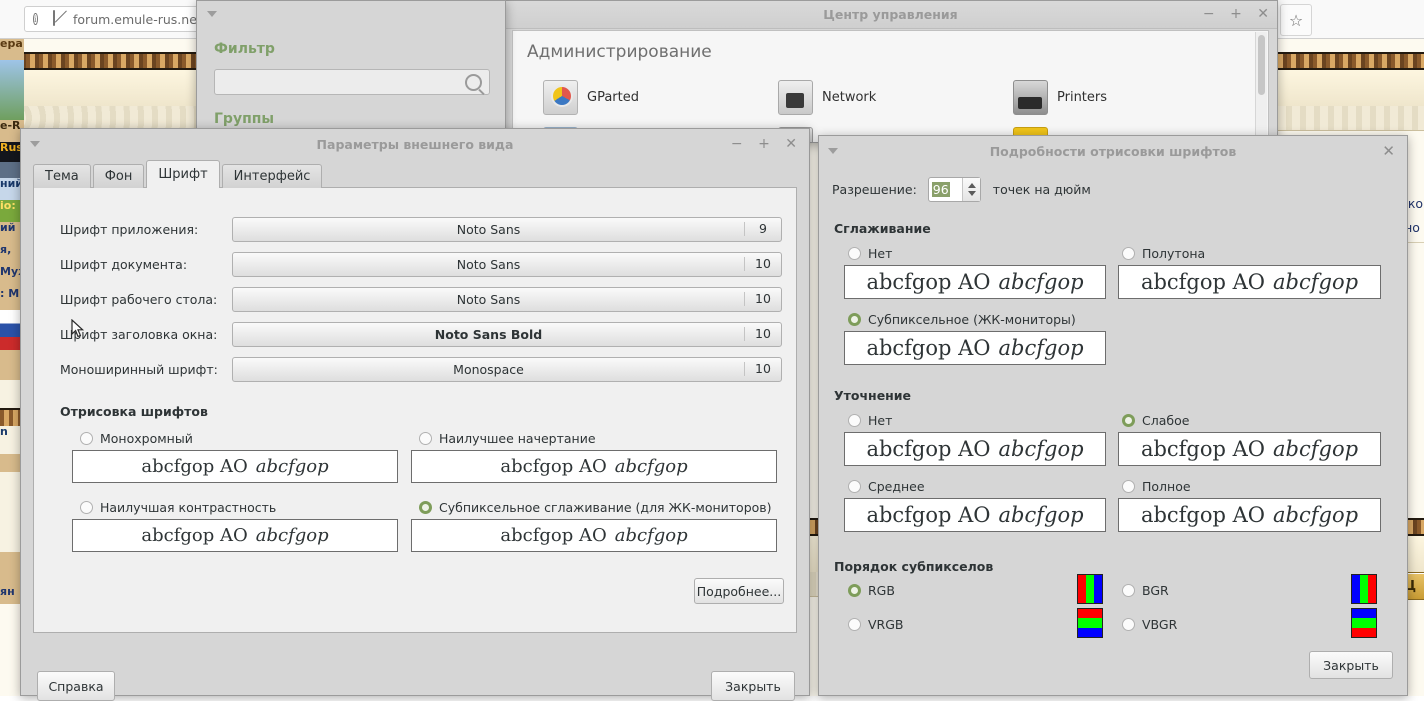  I want to click on radio-label: VRGB, so click(886, 624).